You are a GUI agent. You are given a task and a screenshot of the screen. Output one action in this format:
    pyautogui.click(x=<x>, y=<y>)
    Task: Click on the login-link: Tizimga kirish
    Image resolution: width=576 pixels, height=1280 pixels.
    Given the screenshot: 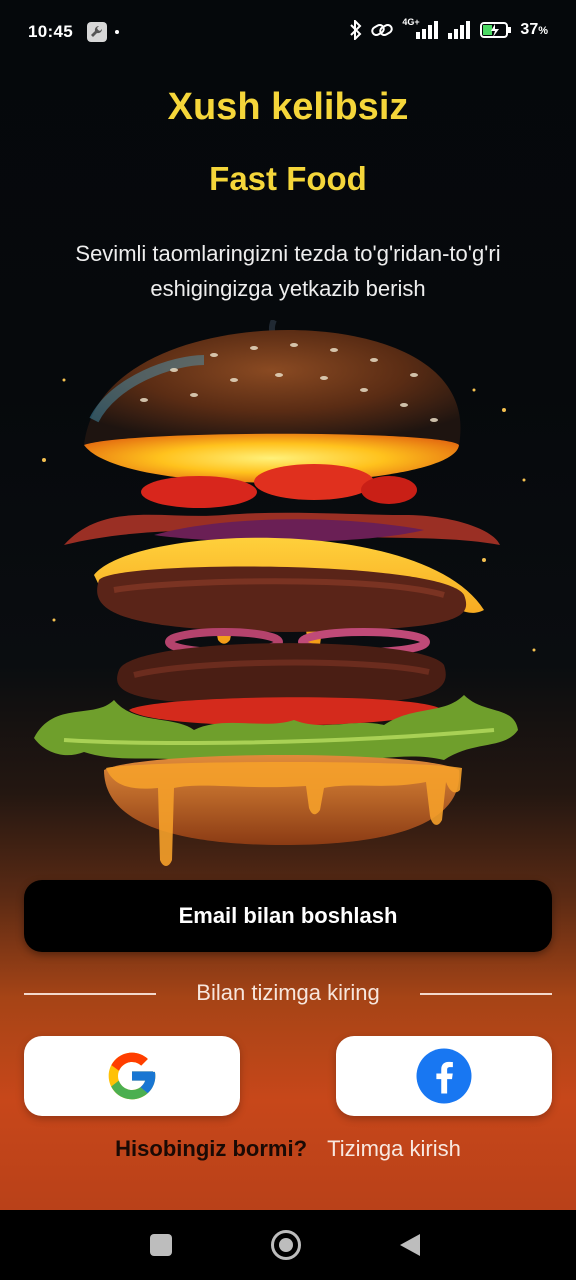 What is the action you would take?
    pyautogui.click(x=394, y=1148)
    